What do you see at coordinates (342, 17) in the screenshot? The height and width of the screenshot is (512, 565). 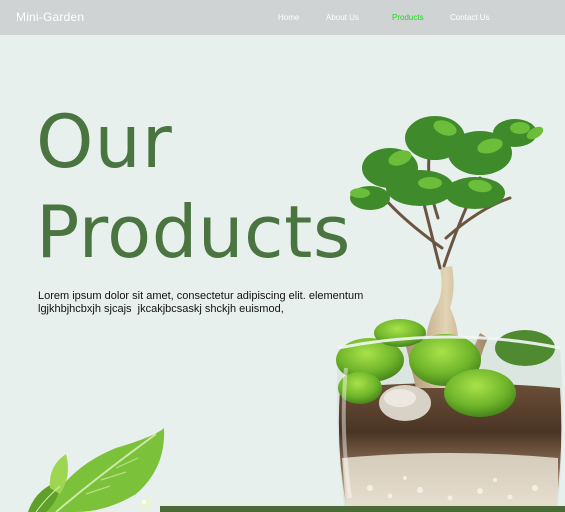 I see `nav-link-about-us: About Us` at bounding box center [342, 17].